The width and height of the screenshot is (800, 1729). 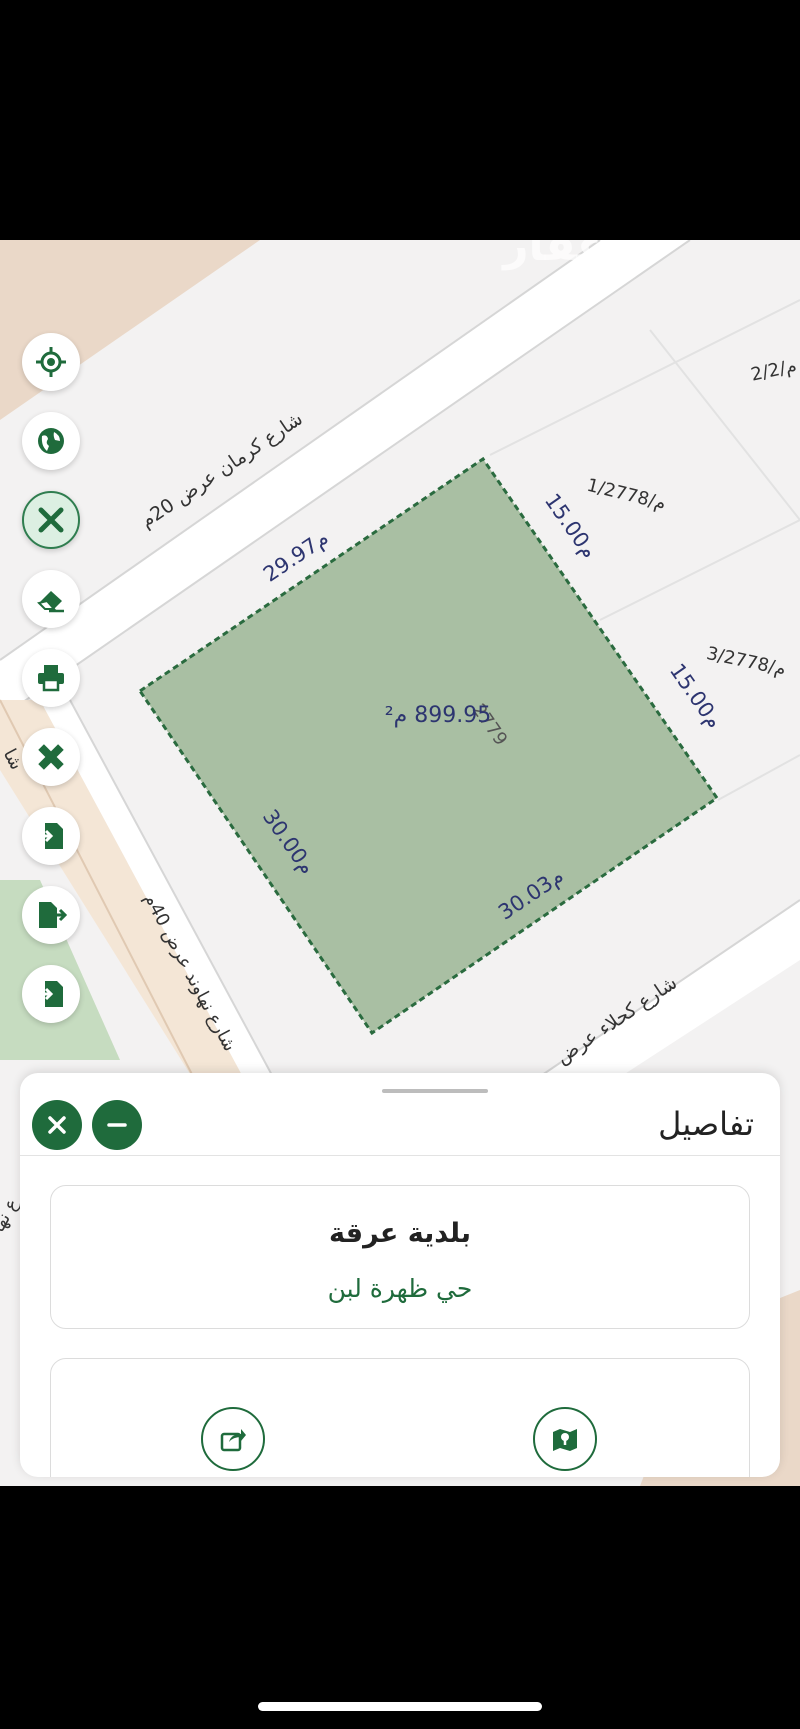 I want to click on export-icon, so click(x=53, y=915).